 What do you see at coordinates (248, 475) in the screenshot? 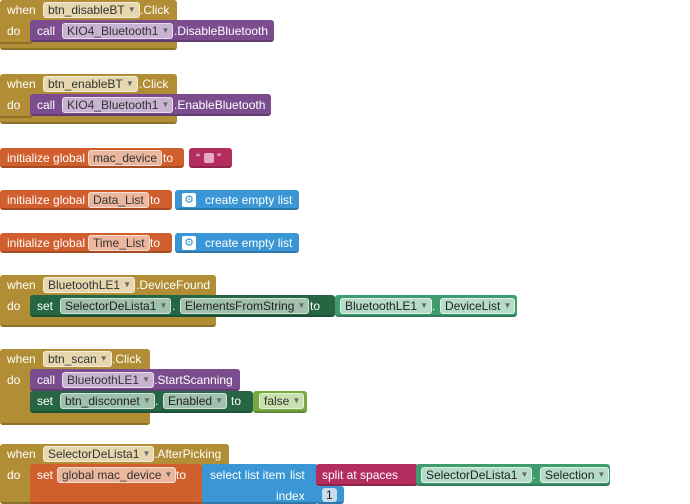
I see `select-list-item-label: select list item` at bounding box center [248, 475].